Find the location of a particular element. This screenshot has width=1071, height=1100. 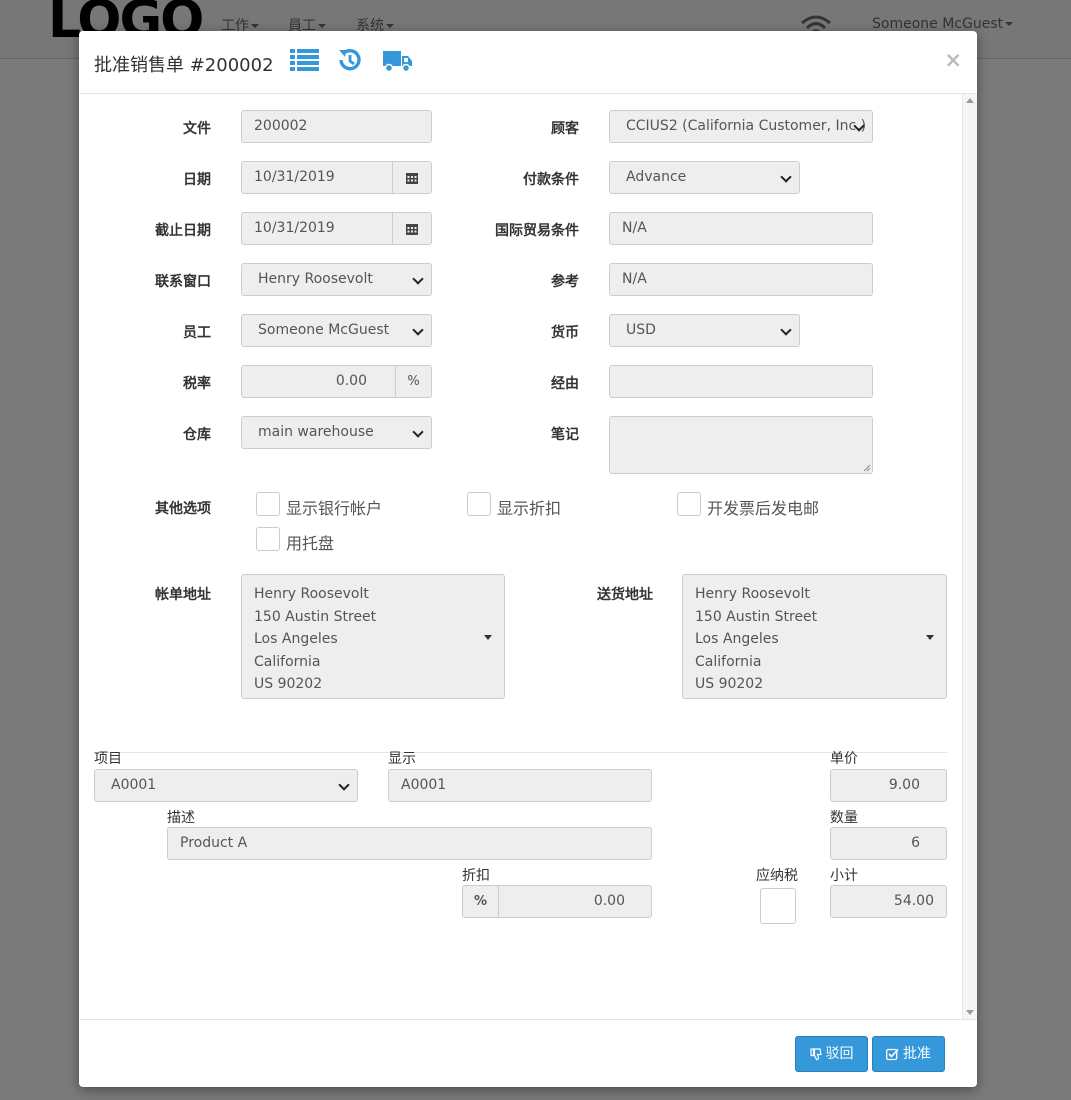

document-label: 文件 is located at coordinates (197, 129).